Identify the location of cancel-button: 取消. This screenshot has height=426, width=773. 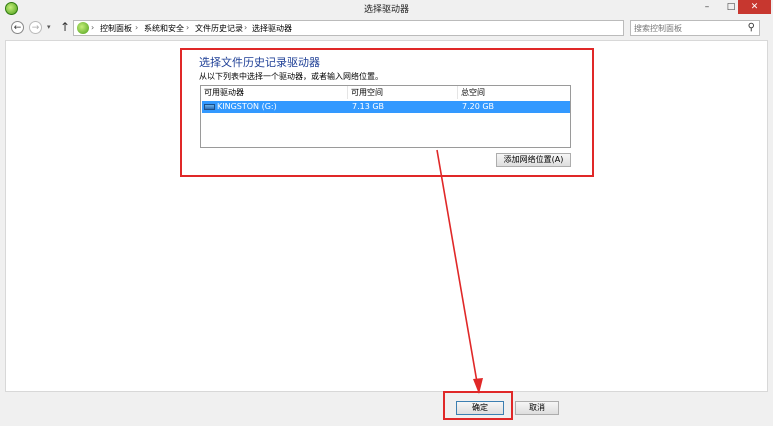
(537, 408).